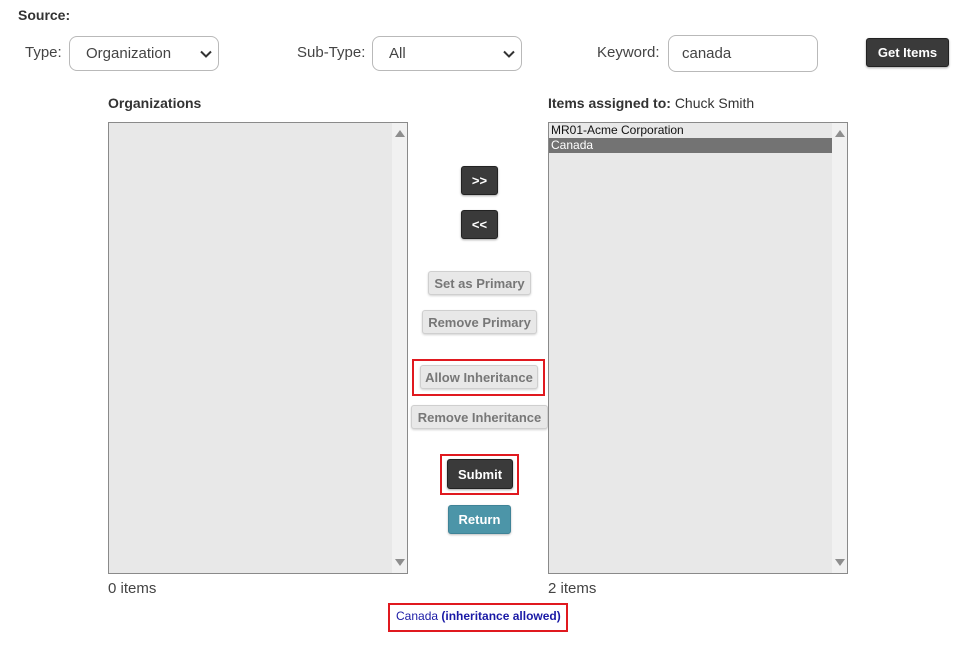 The image size is (975, 658). I want to click on assigned-user-name: Chuck Smith, so click(714, 103).